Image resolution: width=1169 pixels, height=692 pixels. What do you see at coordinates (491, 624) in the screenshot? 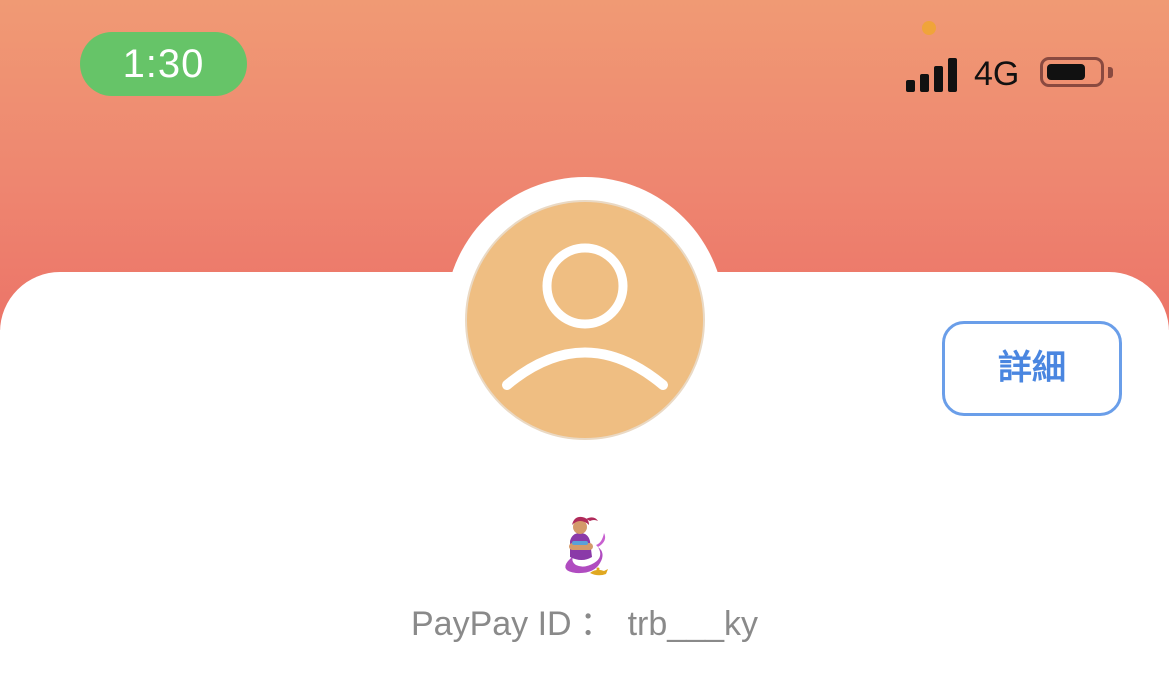
I see `paypay-id-label: PayPay ID` at bounding box center [491, 624].